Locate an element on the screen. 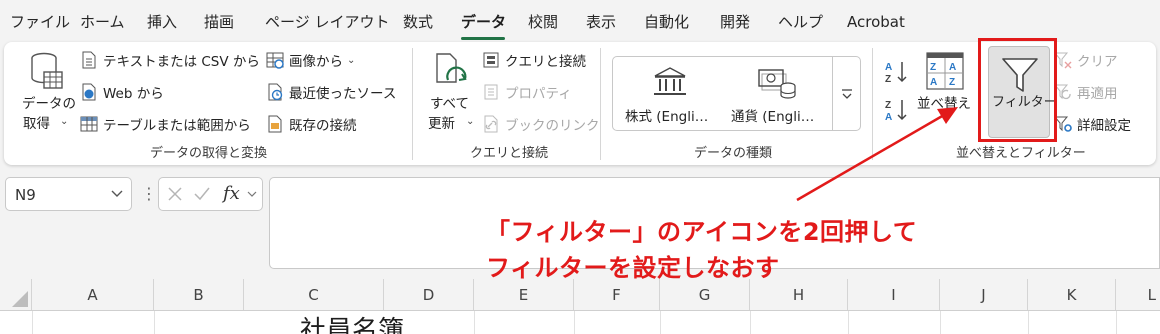  column-header-g: G is located at coordinates (705, 294).